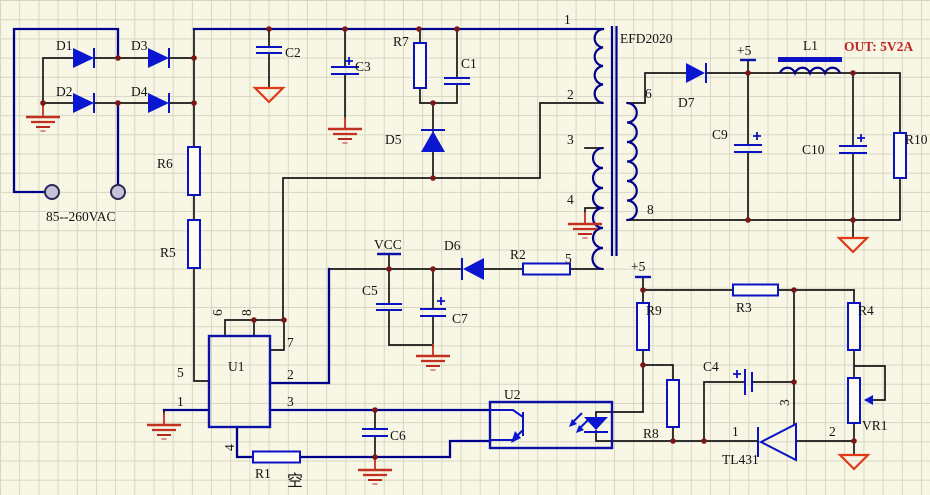  What do you see at coordinates (654, 310) in the screenshot?
I see `label-r9: R9` at bounding box center [654, 310].